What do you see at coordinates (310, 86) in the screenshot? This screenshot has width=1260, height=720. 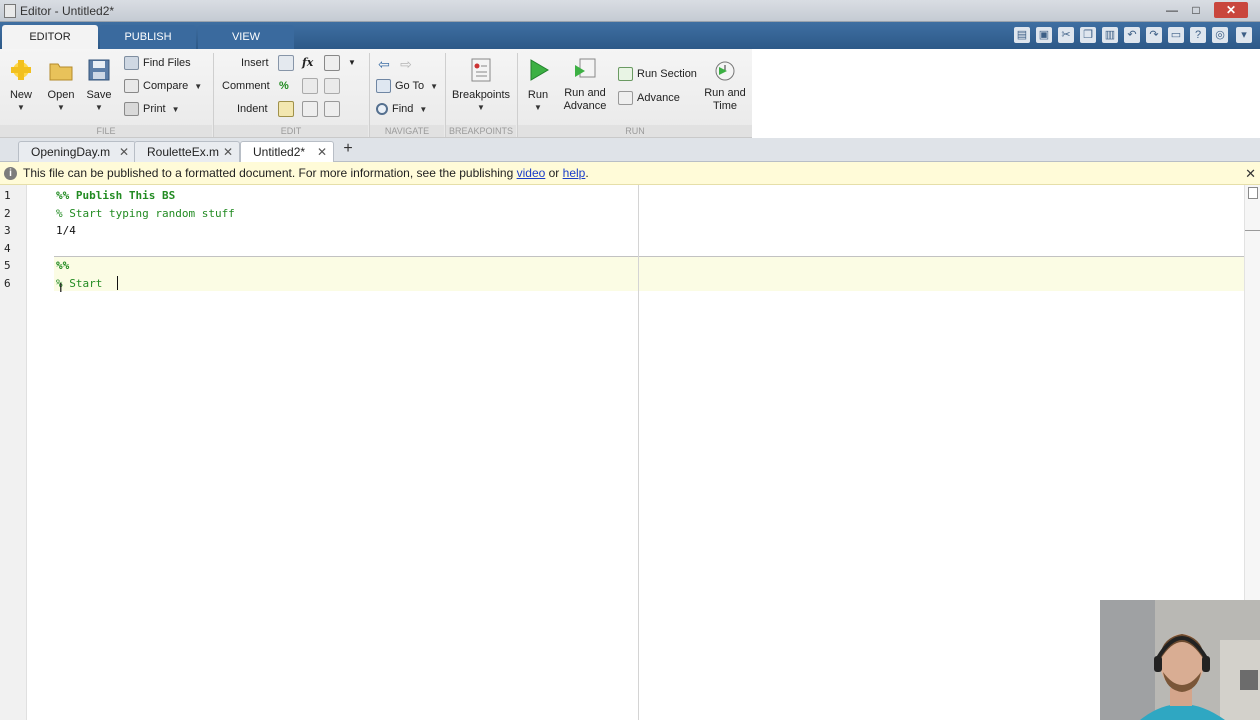 I see `uncomment-icon` at bounding box center [310, 86].